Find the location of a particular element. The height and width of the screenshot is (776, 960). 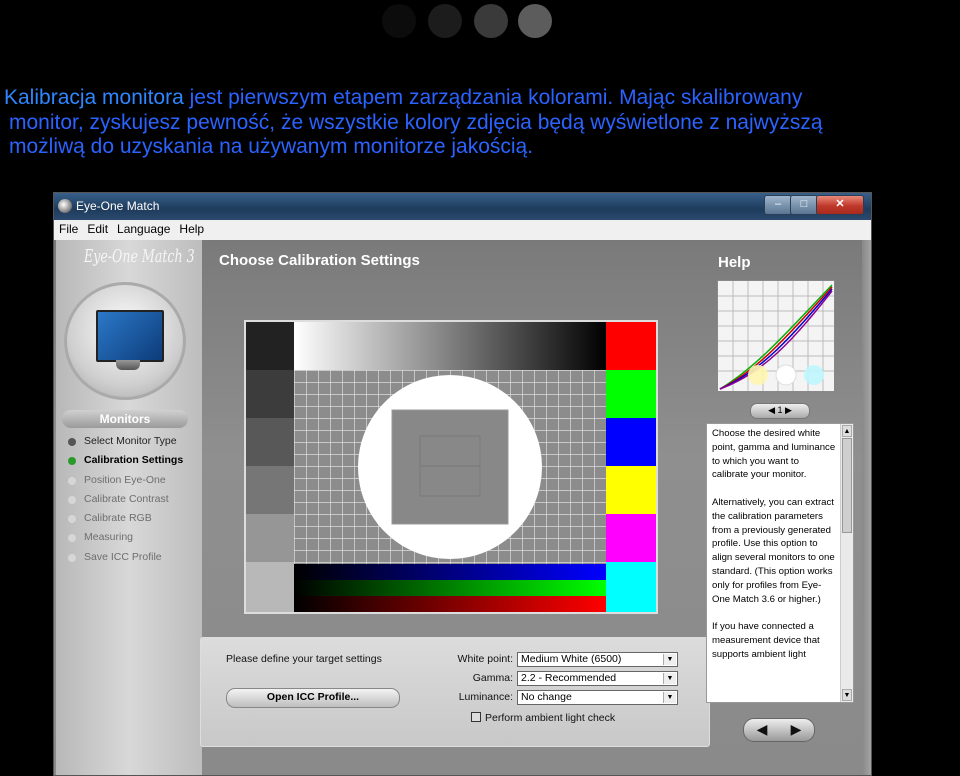

menu-file: File is located at coordinates (68, 228).